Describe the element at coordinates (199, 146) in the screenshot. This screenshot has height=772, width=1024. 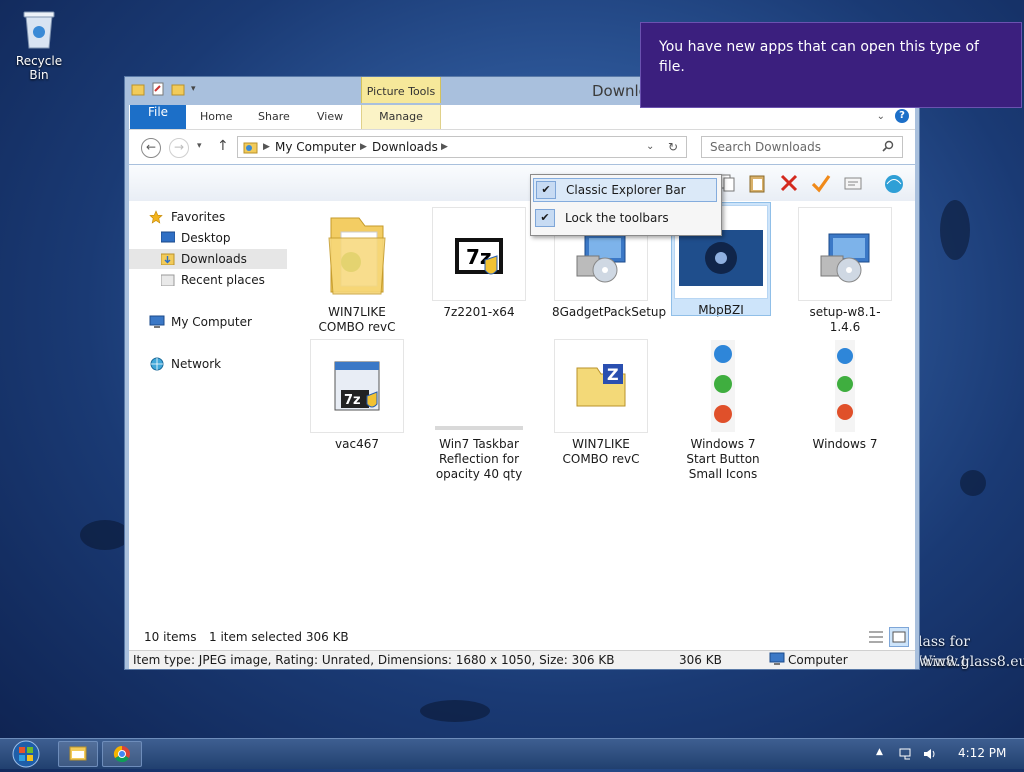
I see `recent-locations-icon: ▾` at that location.